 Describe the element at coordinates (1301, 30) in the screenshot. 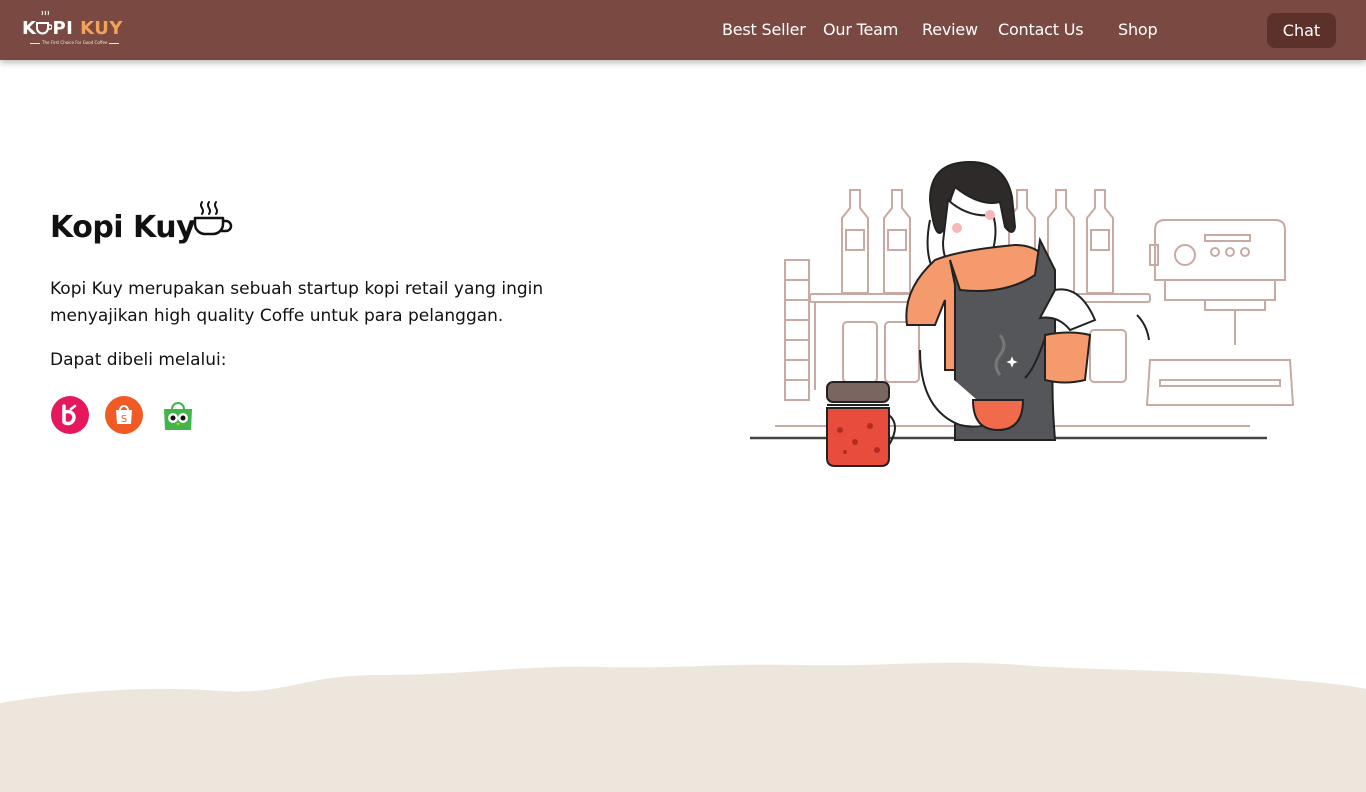

I see `chat-button: Chat` at that location.